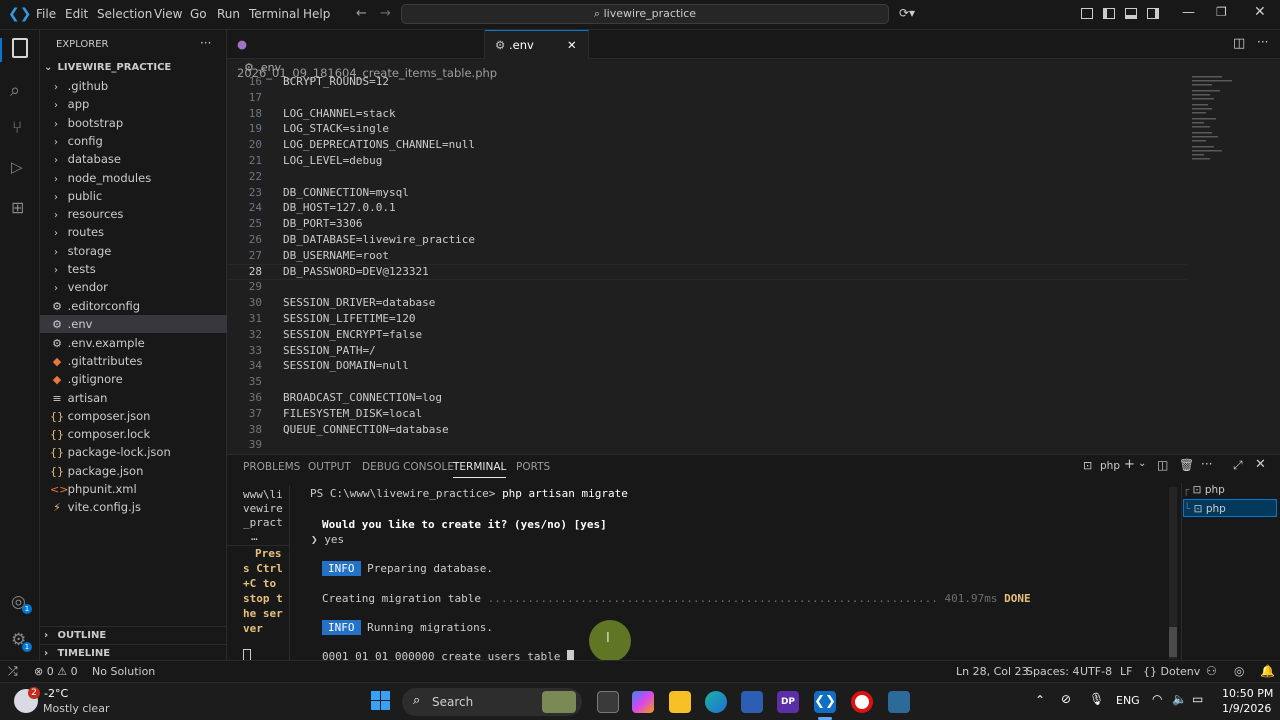 The height and width of the screenshot is (720, 1280). I want to click on toggle-panel-icon, so click(1131, 13).